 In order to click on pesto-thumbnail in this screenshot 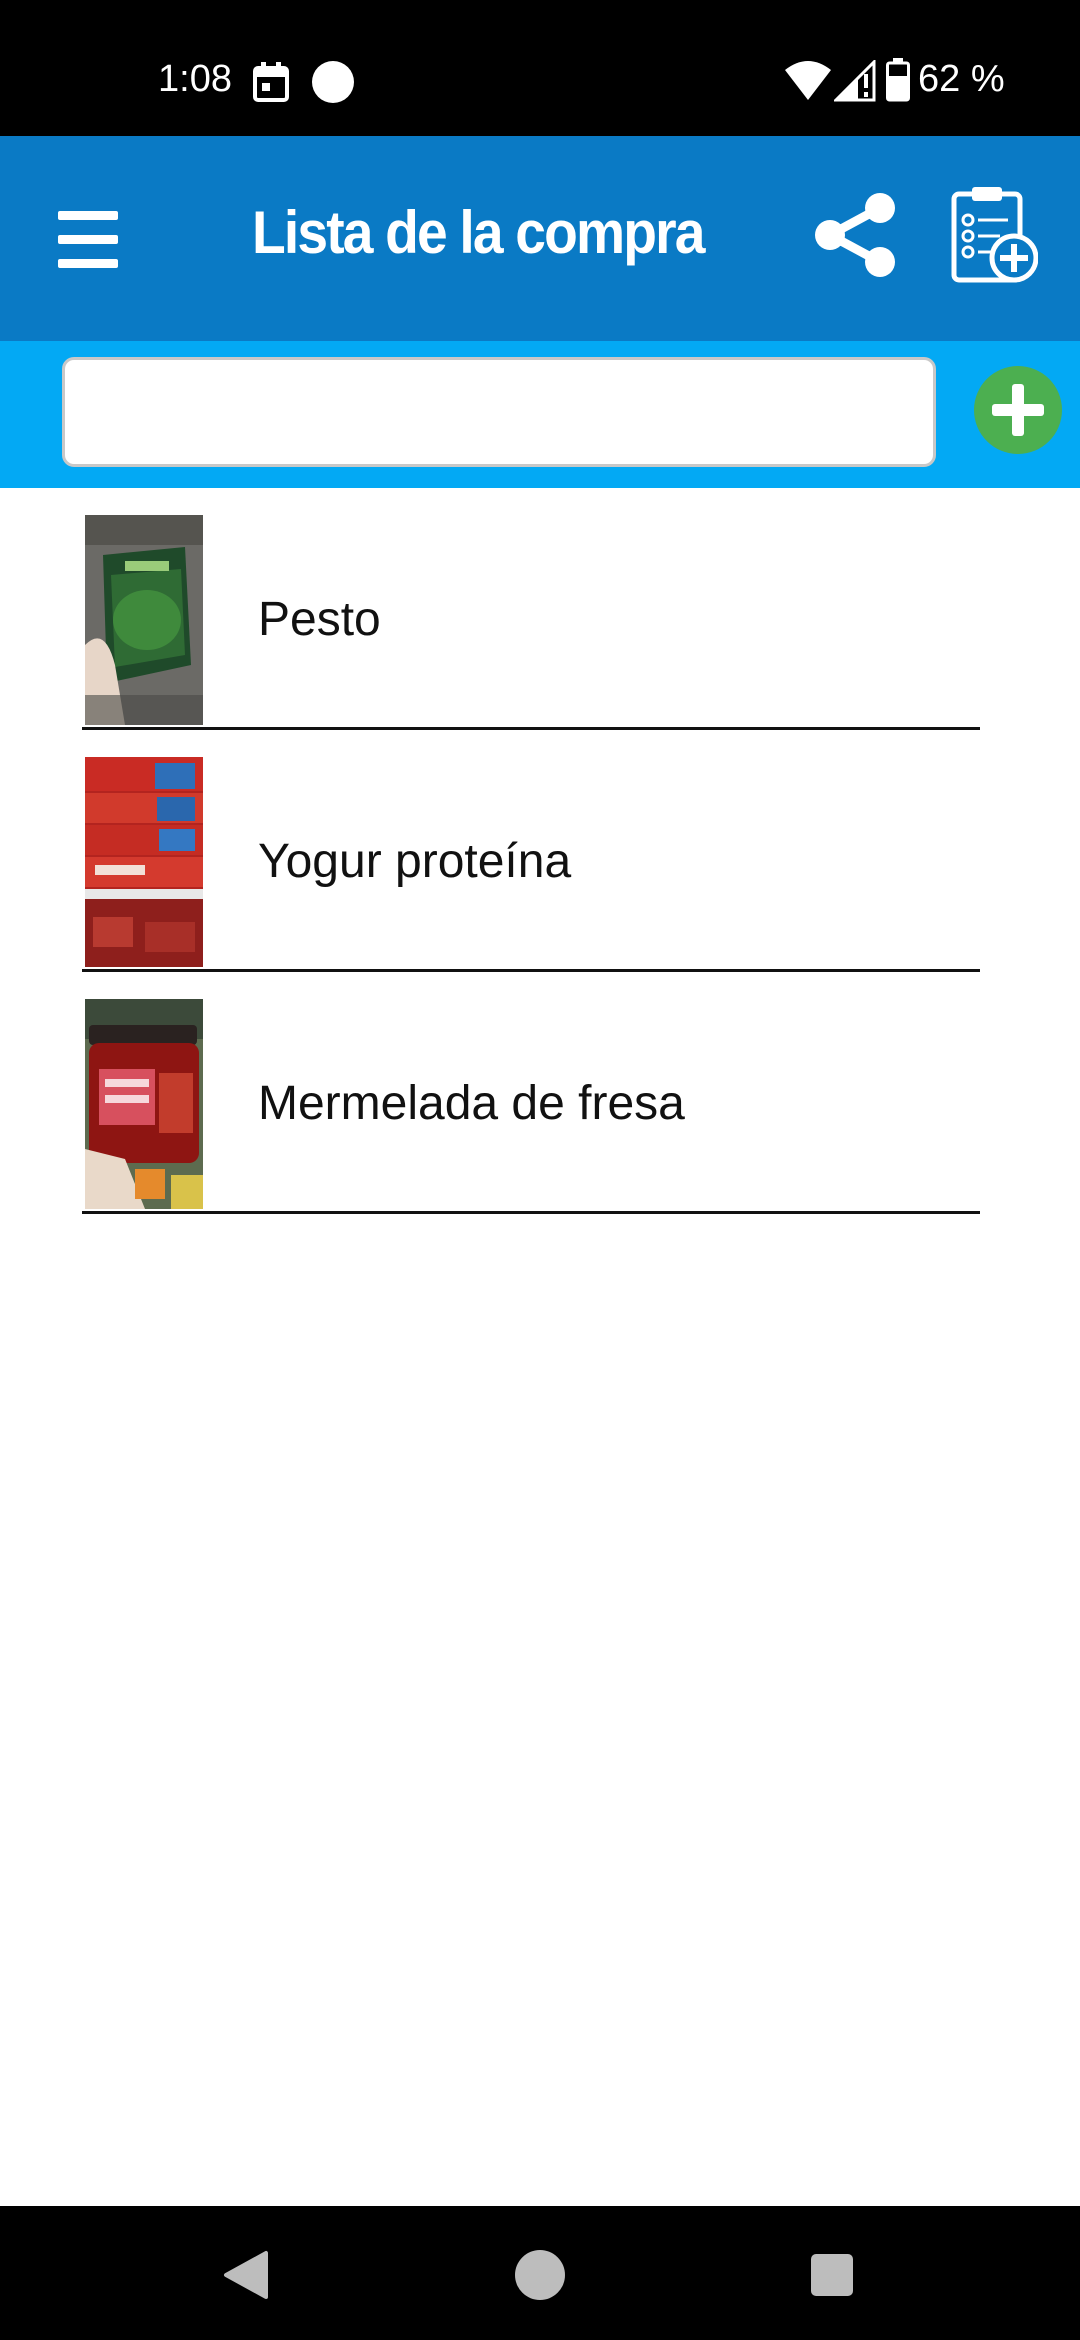, I will do `click(144, 620)`.